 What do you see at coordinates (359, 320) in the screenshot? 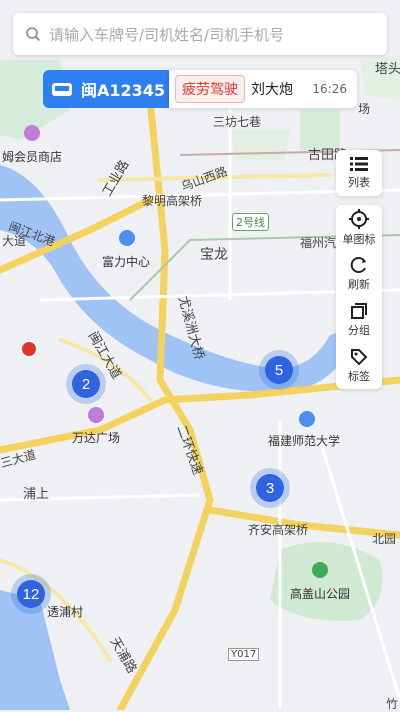
I see `group-button: 分组` at bounding box center [359, 320].